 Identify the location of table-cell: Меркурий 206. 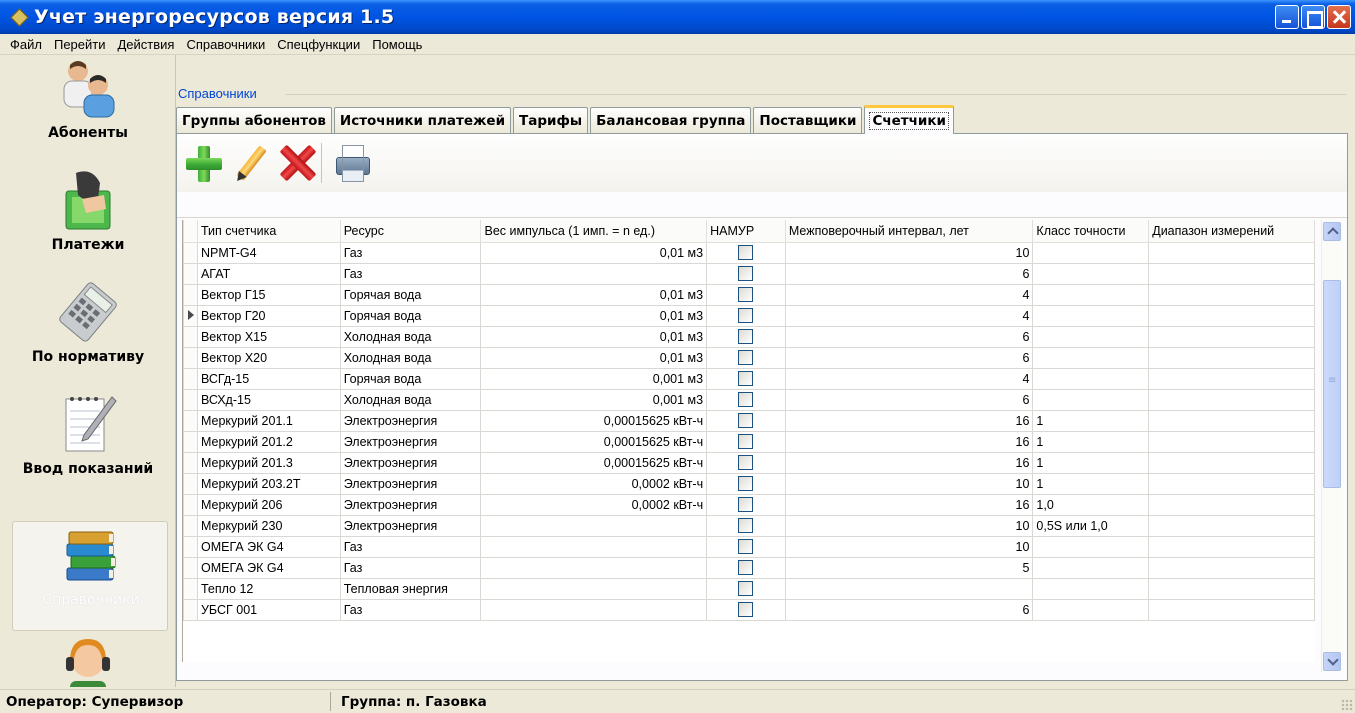
(268, 504).